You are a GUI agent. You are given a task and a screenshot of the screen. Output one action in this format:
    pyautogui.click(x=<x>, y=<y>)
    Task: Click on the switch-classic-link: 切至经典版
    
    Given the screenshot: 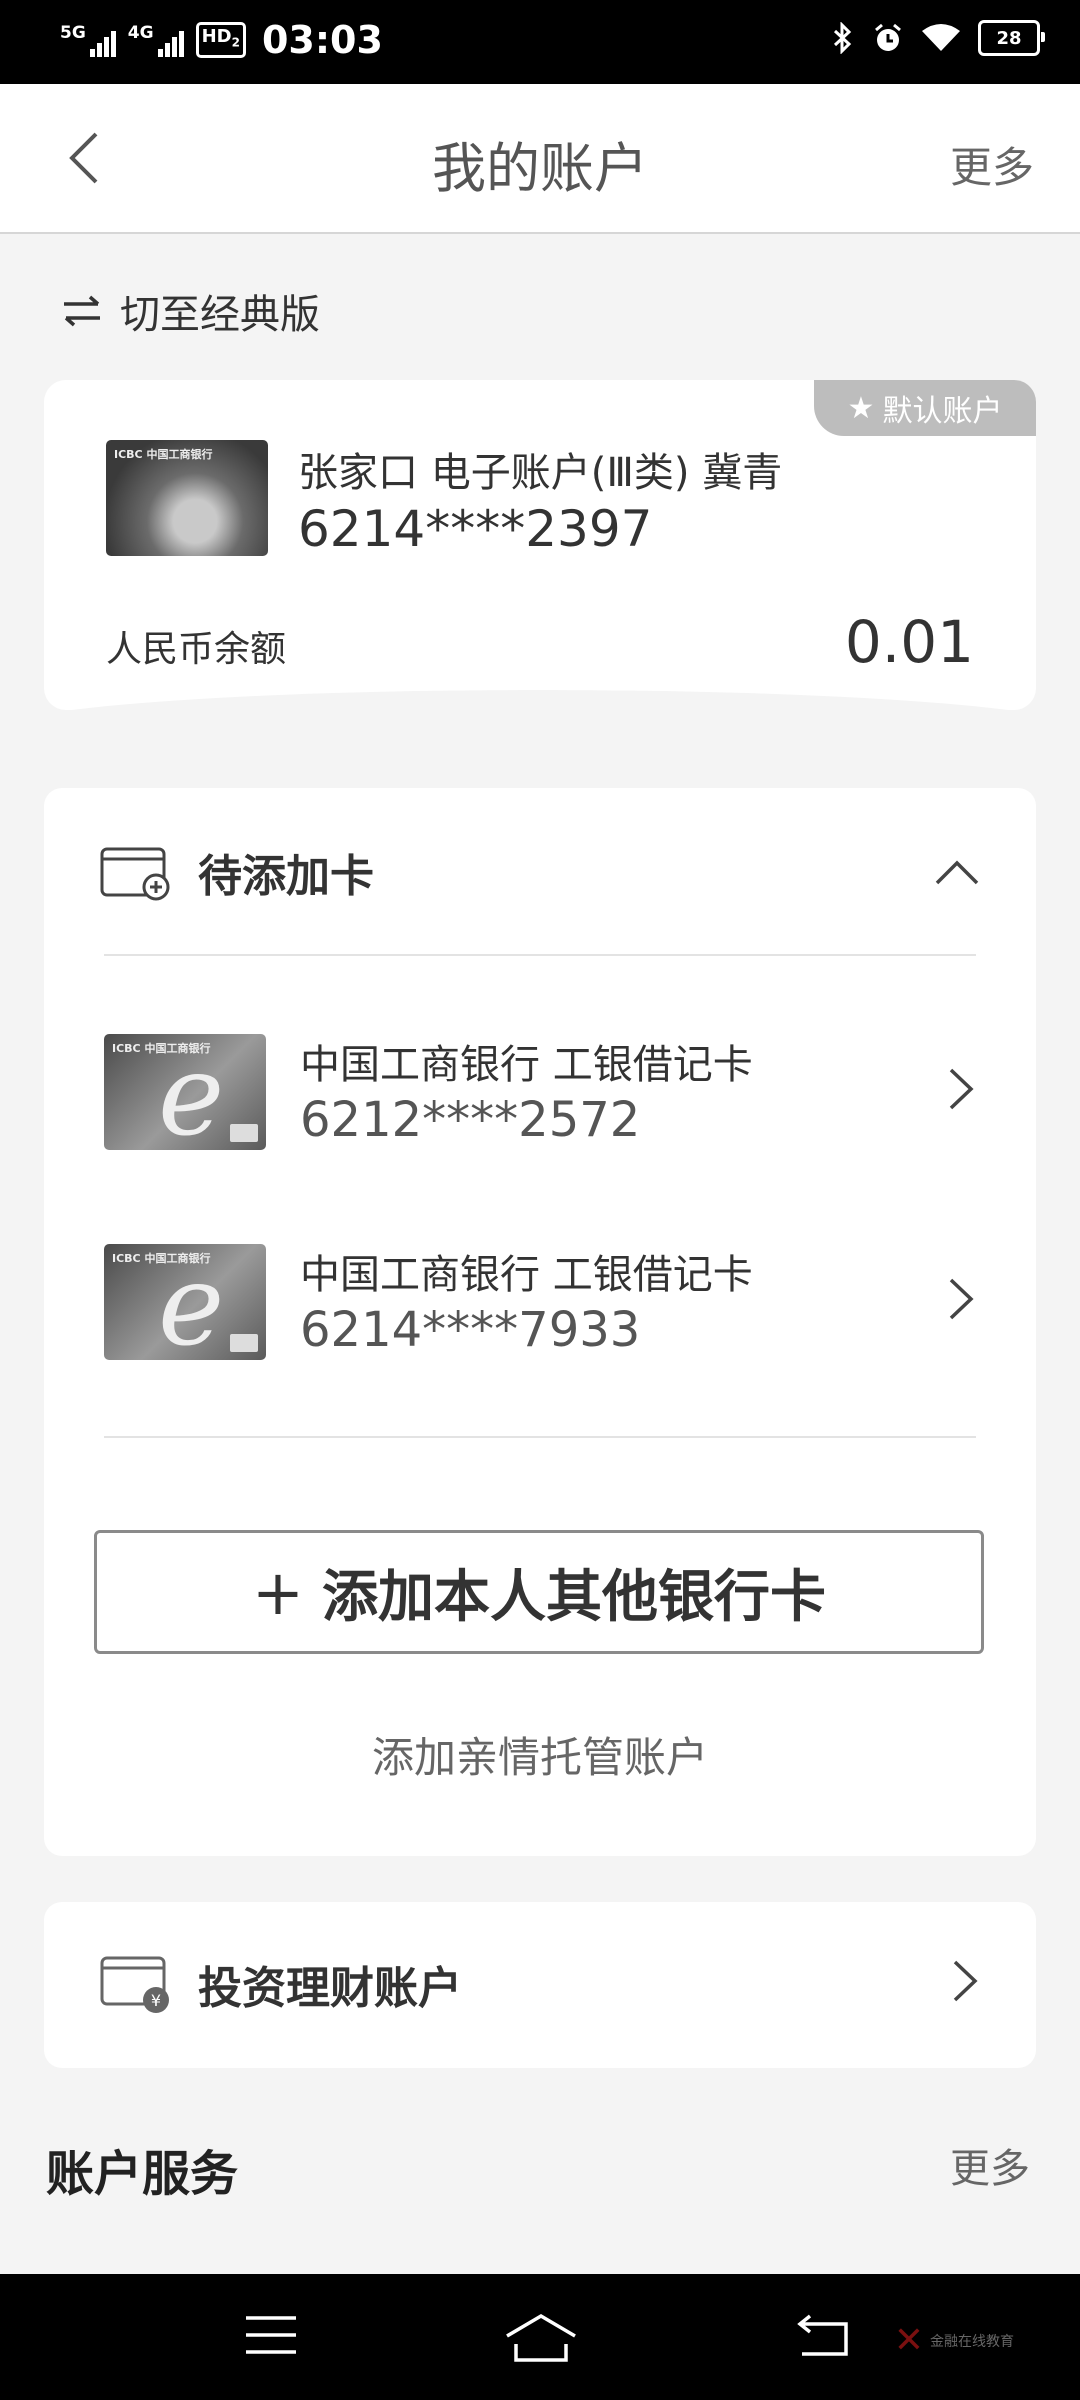 What is the action you would take?
    pyautogui.click(x=191, y=311)
    